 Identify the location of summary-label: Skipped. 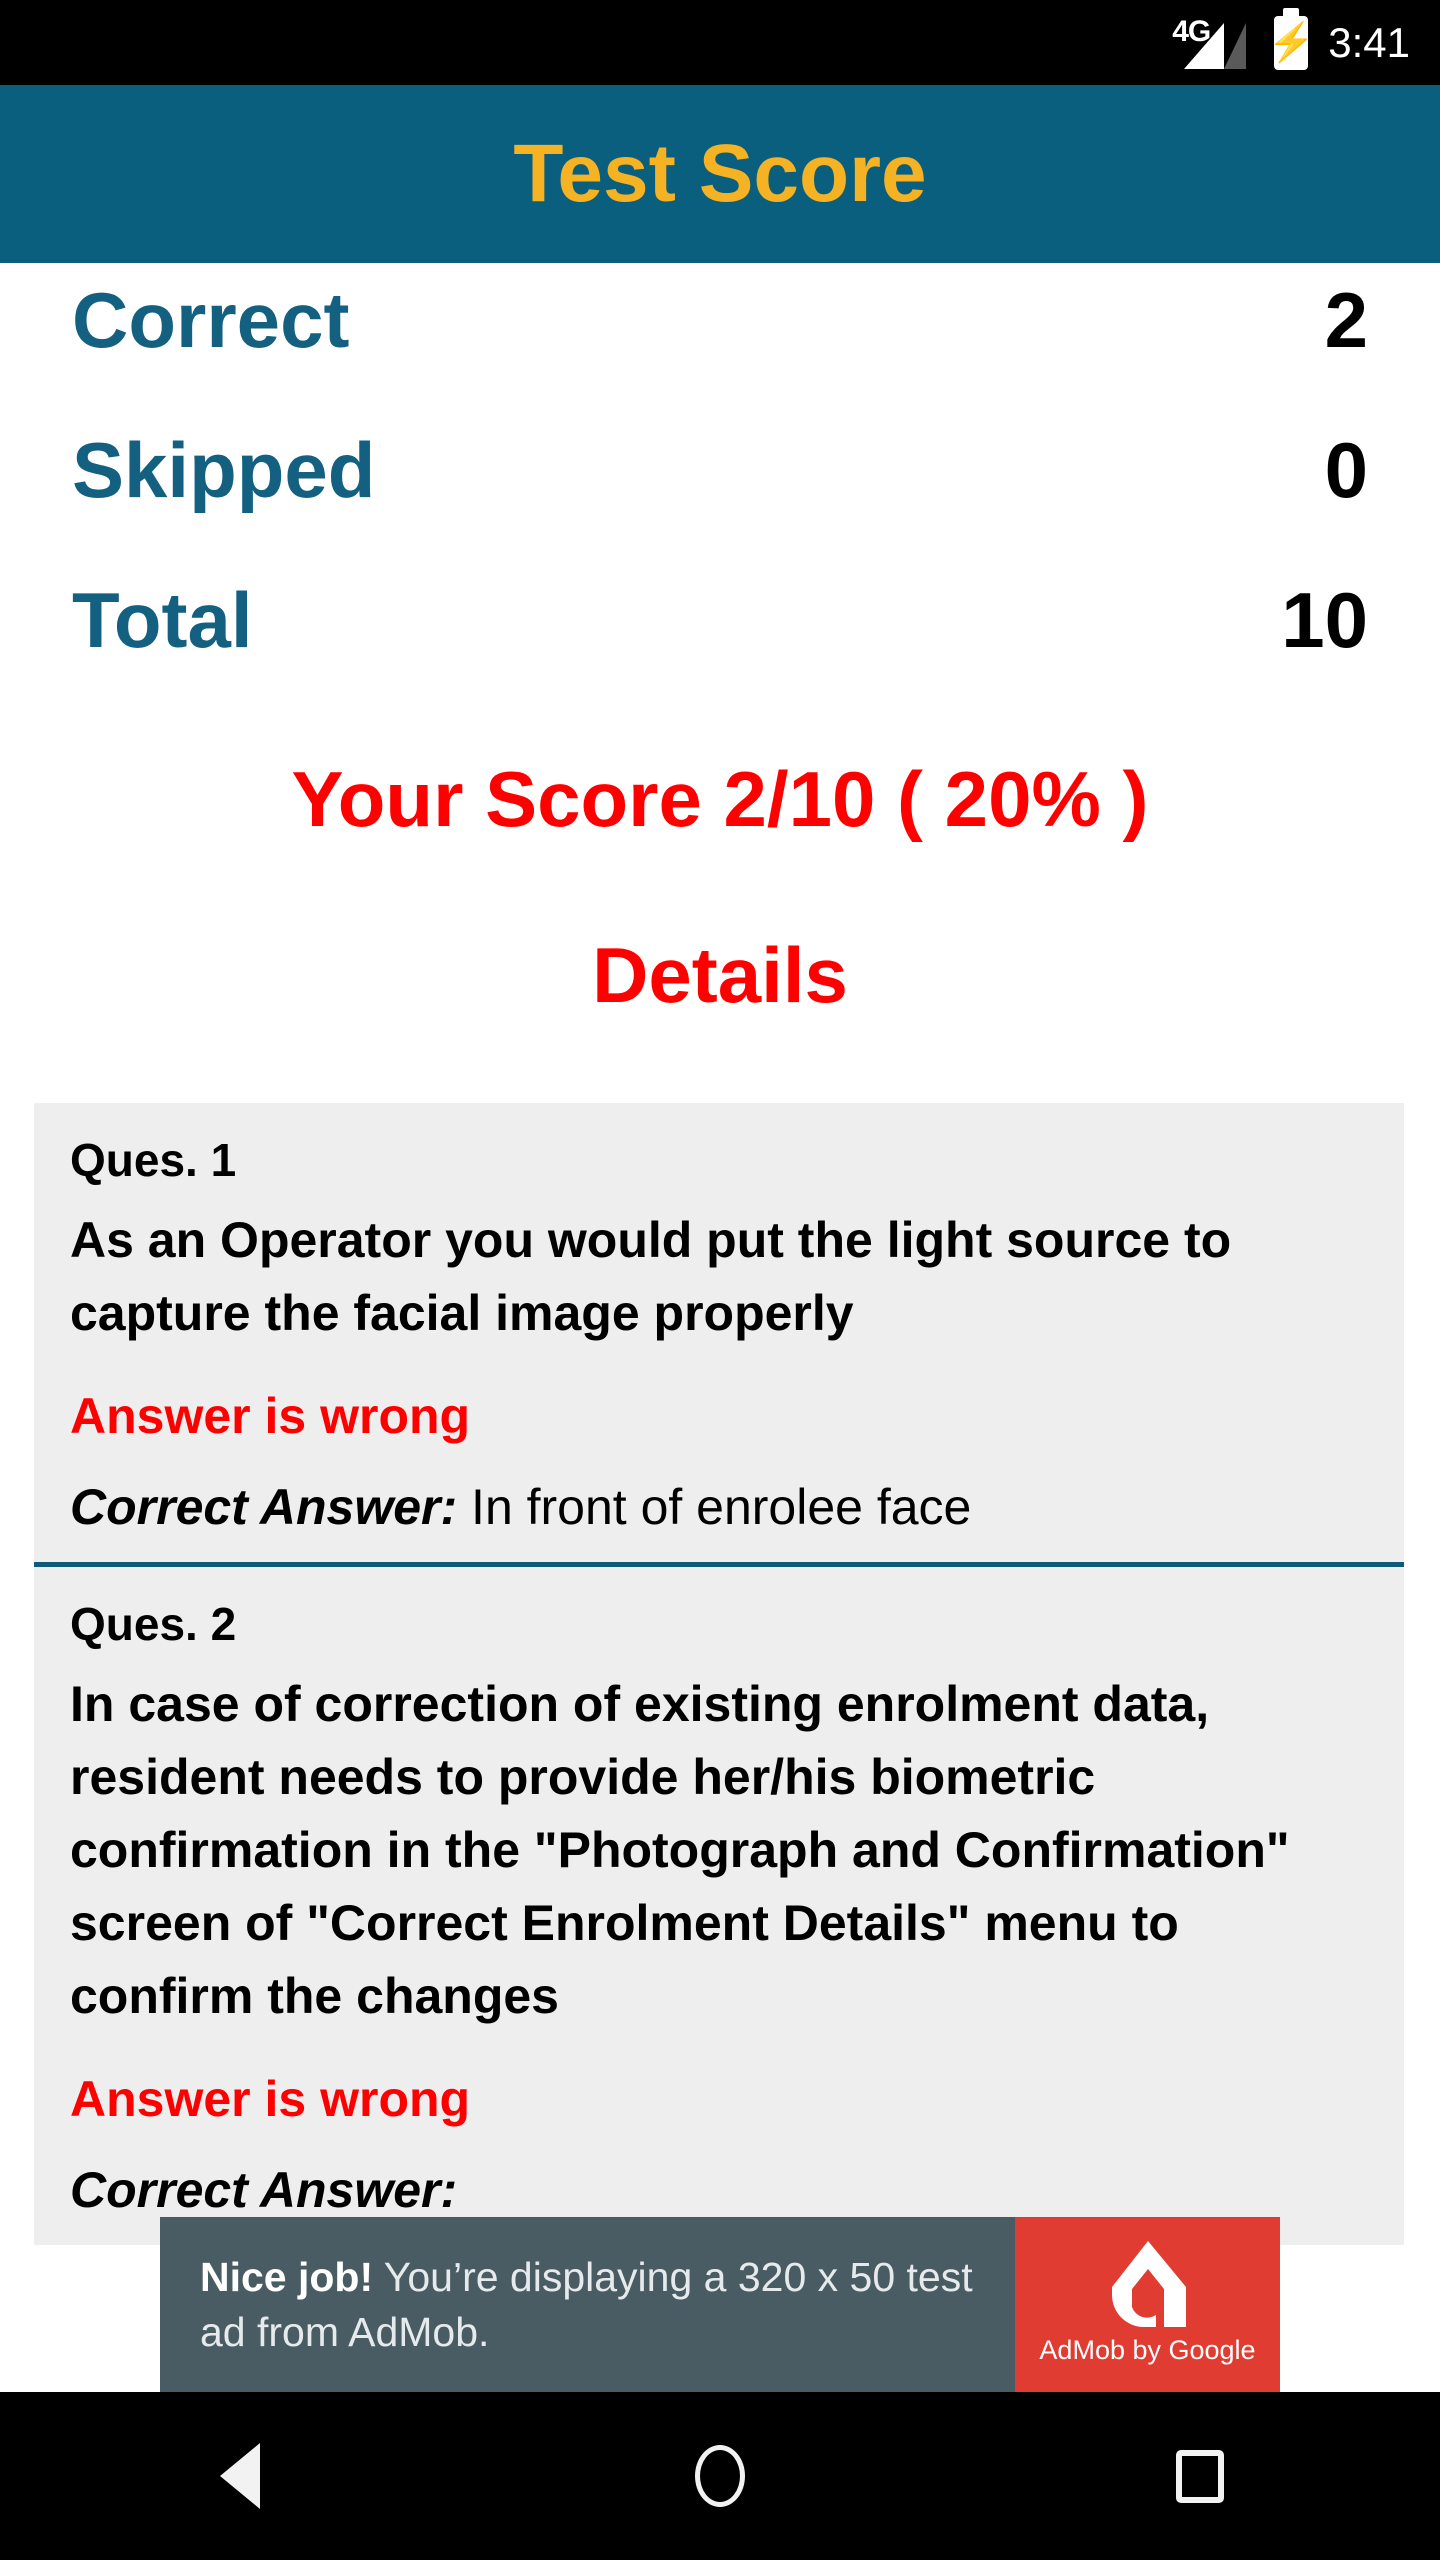
(224, 470).